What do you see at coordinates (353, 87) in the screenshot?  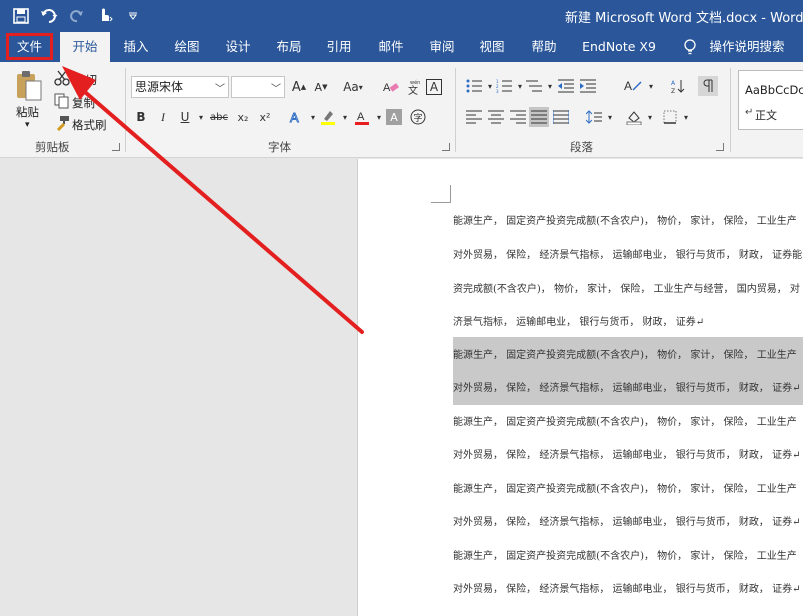 I see `change-case-icon: Aa ▾` at bounding box center [353, 87].